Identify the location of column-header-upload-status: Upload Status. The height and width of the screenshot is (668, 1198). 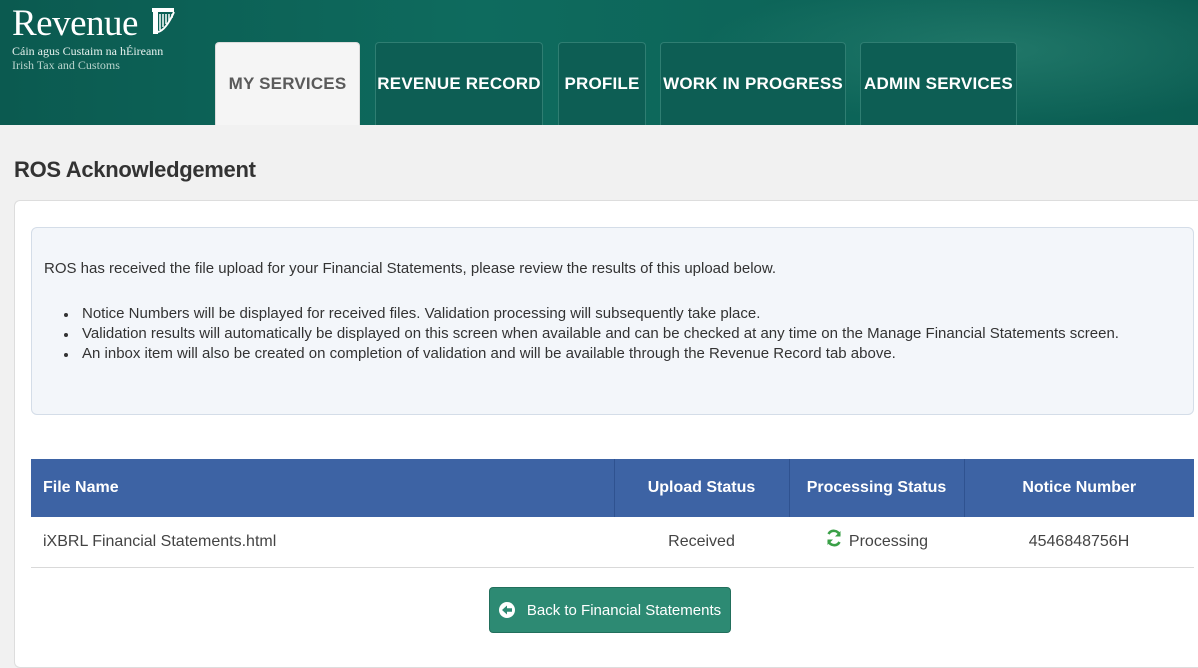
(702, 488).